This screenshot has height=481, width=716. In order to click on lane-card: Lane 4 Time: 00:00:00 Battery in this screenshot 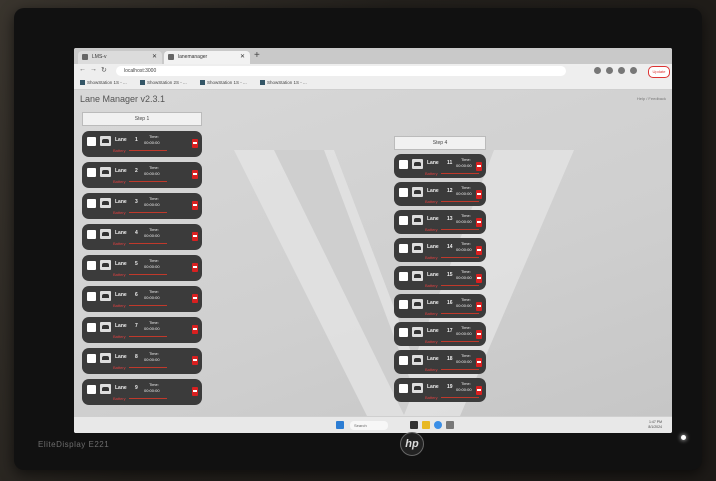, I will do `click(142, 237)`.